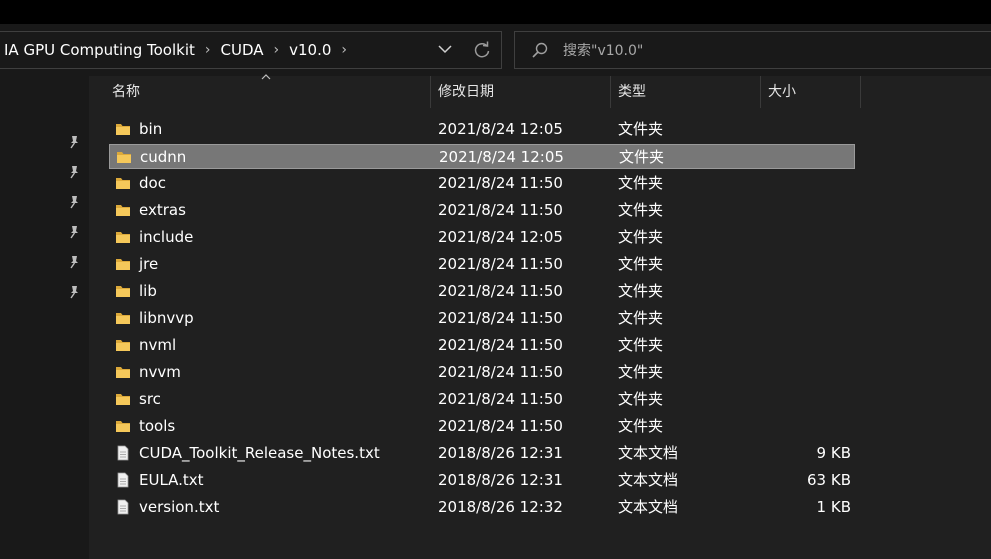  I want to click on column-divider, so click(860, 92).